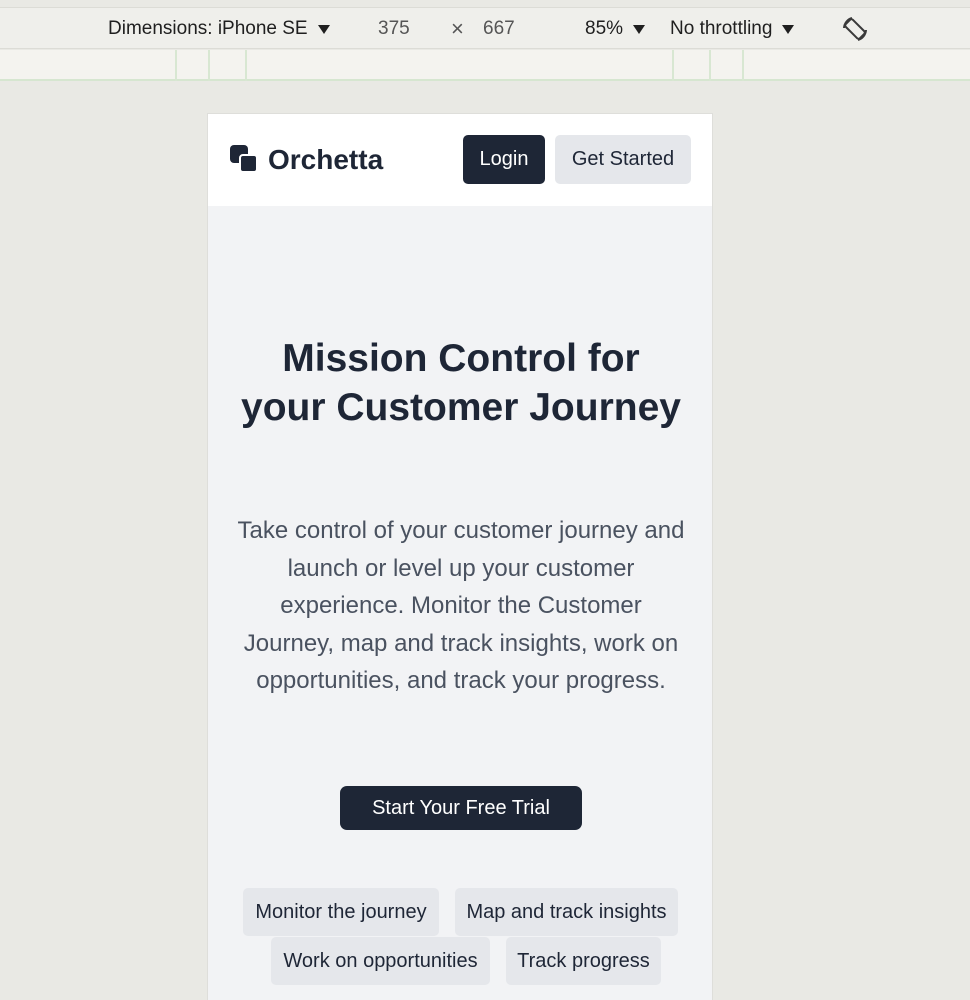 This screenshot has width=970, height=1000. What do you see at coordinates (341, 912) in the screenshot?
I see `feature-pill-monitor: Monitor the journey` at bounding box center [341, 912].